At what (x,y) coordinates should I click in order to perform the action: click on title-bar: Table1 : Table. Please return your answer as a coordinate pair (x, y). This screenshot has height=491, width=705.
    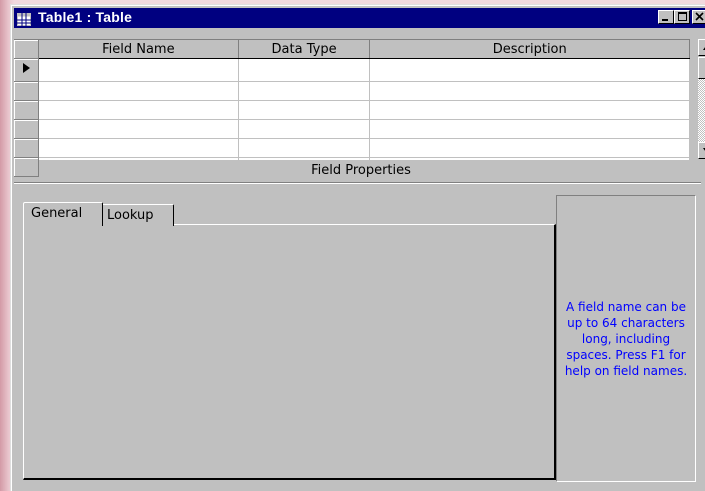
    Looking at the image, I should click on (359, 18).